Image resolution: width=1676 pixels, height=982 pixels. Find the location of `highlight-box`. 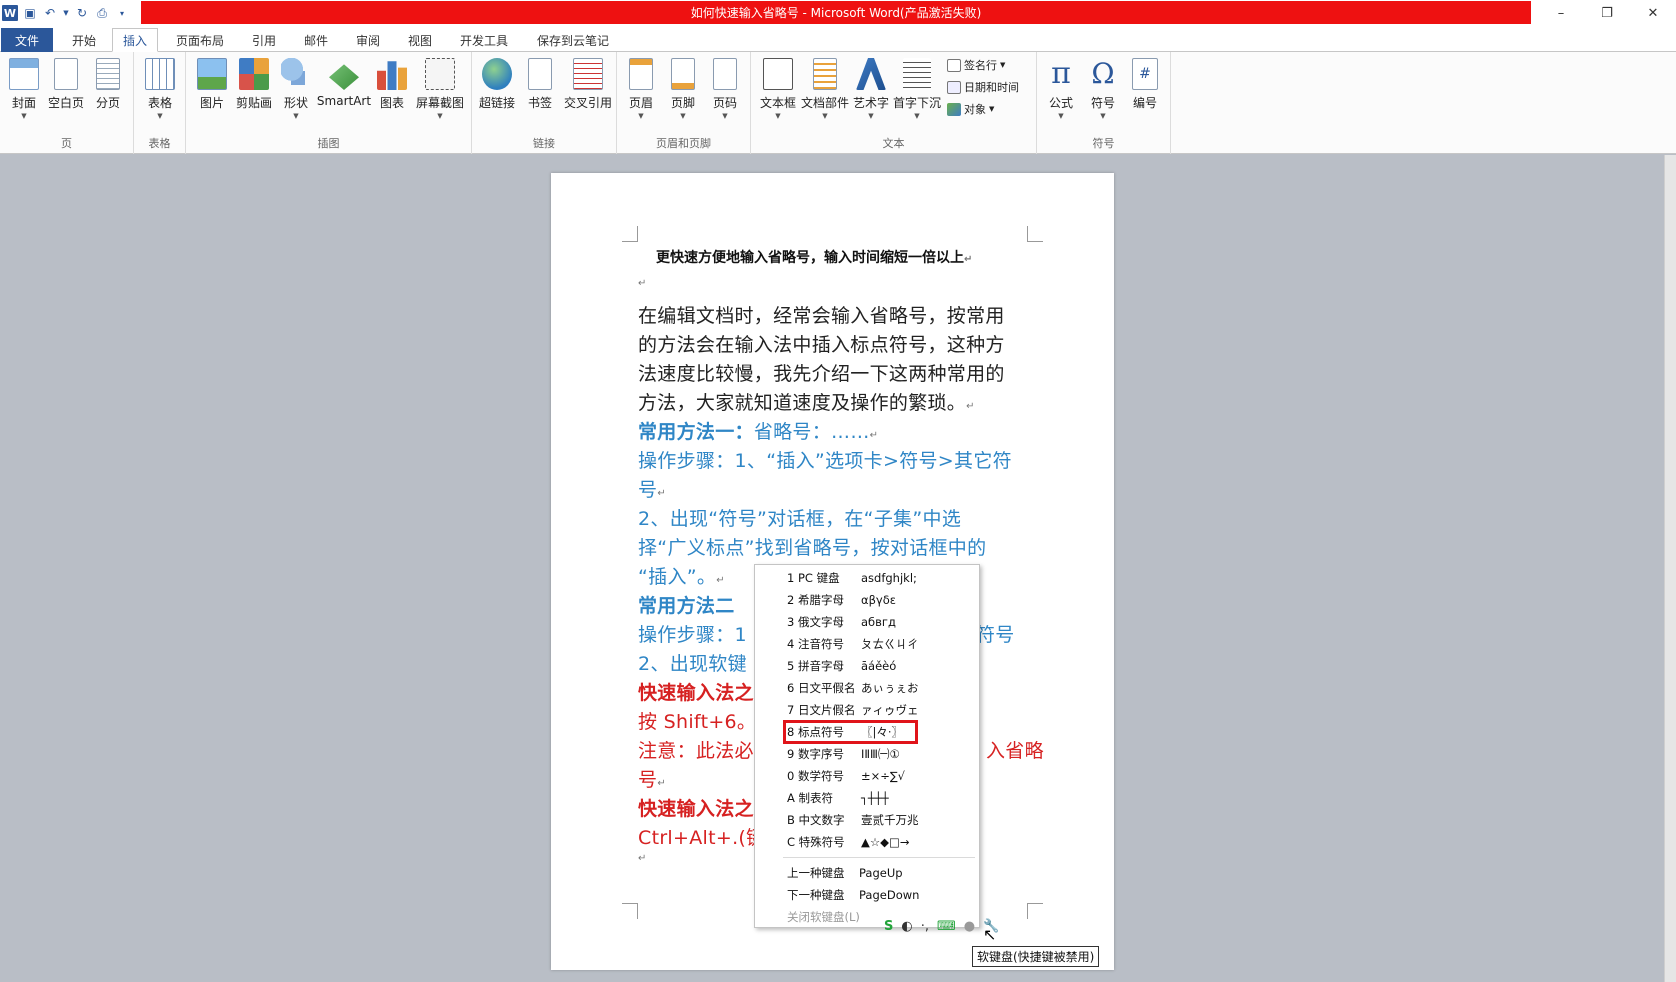

highlight-box is located at coordinates (850, 732).